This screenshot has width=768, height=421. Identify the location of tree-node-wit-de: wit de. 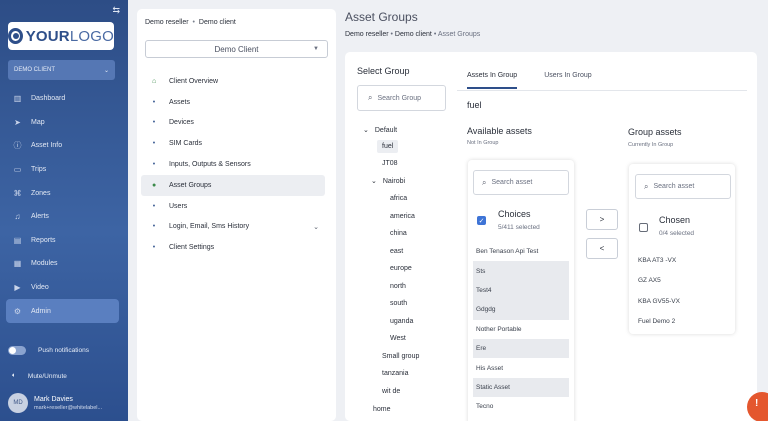
(391, 391).